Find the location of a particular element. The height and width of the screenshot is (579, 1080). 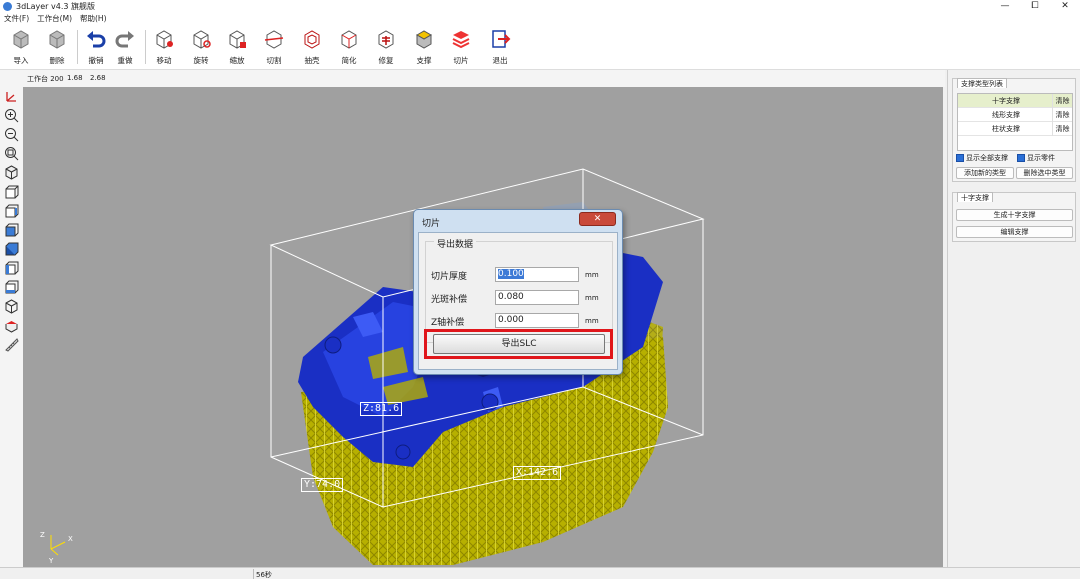

generate-cross-support-button: 生成十字支撑 is located at coordinates (1014, 215).